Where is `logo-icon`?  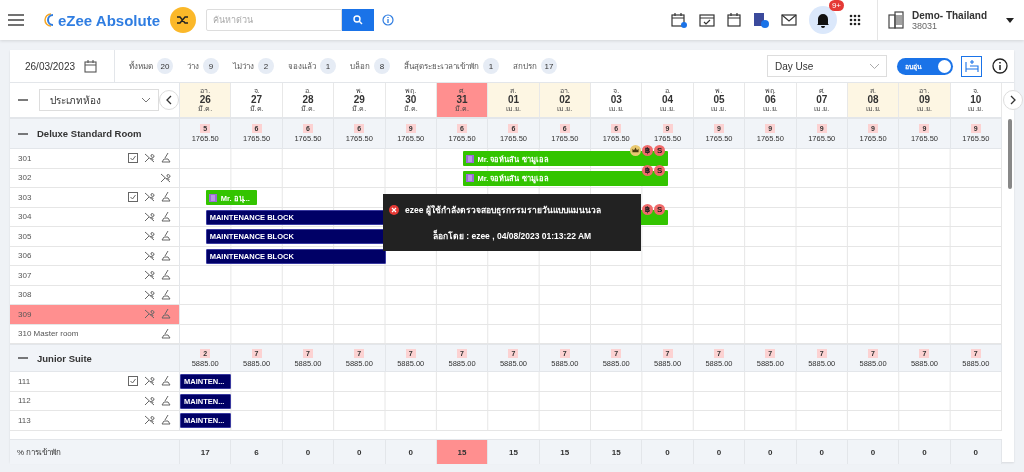 logo-icon is located at coordinates (49, 20).